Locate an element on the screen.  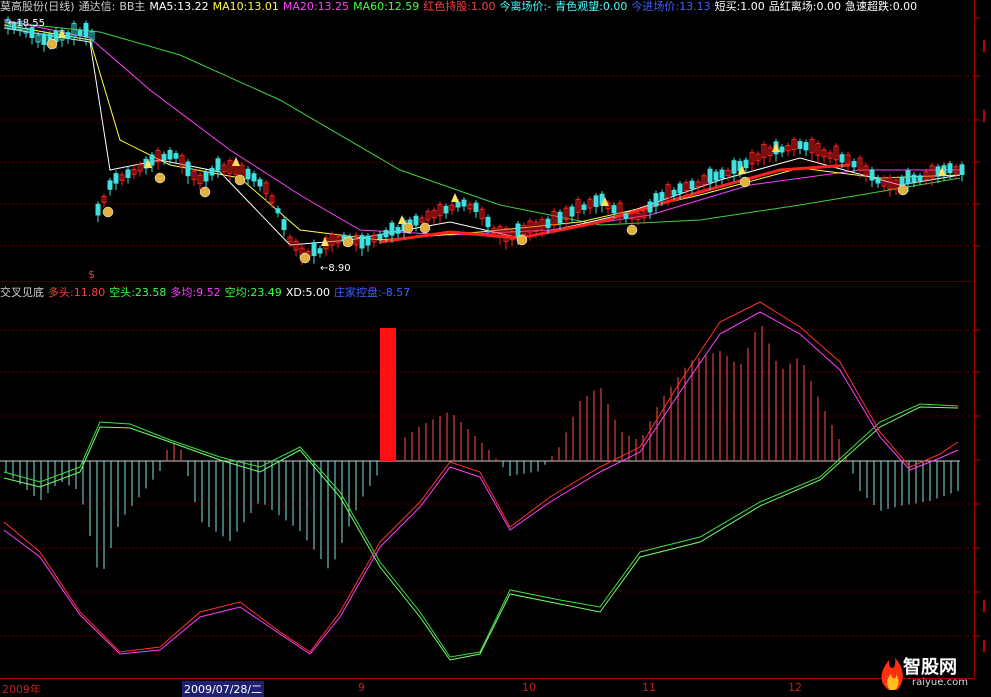
bull-value: 多头:11.80 is located at coordinates (77, 292).